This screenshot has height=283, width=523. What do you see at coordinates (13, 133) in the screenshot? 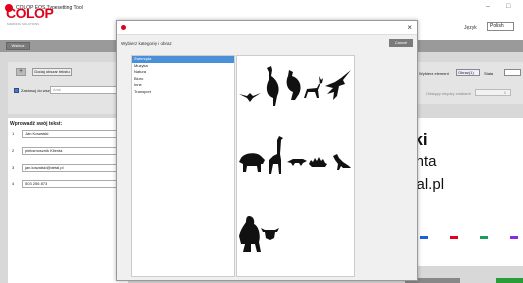
I see `line-number: 1` at bounding box center [13, 133].